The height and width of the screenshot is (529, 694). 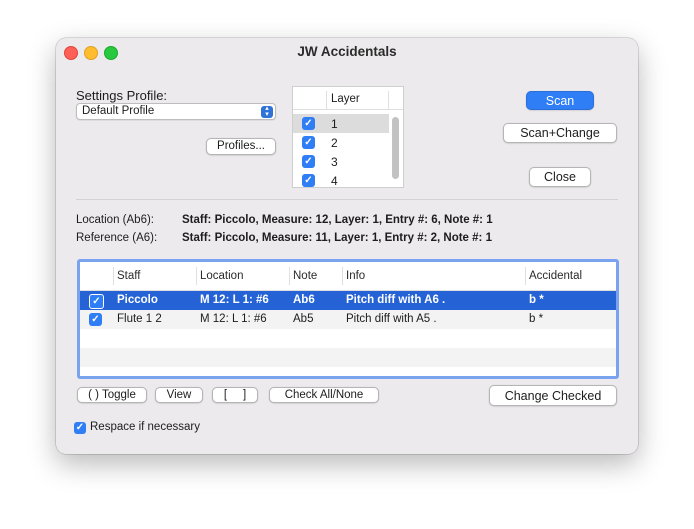 What do you see at coordinates (112, 395) in the screenshot?
I see `toggle-button: ( ) Toggle` at bounding box center [112, 395].